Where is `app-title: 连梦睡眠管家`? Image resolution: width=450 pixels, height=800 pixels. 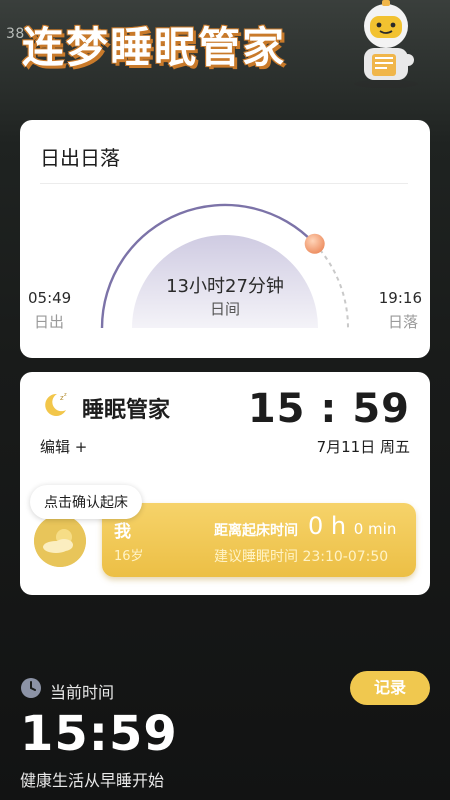
app-title: 连梦睡眠管家 is located at coordinates (154, 47).